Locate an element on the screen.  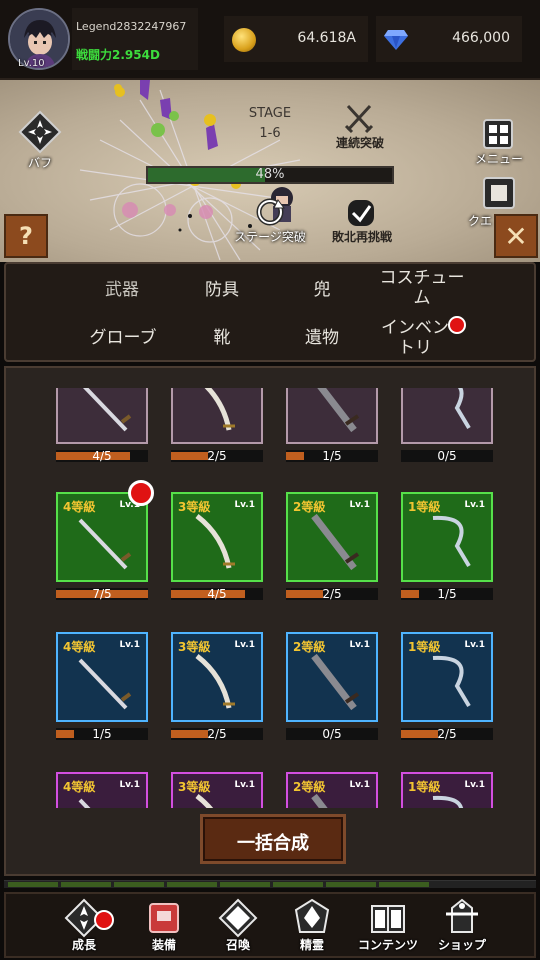
buff-button: バフ is located at coordinates (40, 142).